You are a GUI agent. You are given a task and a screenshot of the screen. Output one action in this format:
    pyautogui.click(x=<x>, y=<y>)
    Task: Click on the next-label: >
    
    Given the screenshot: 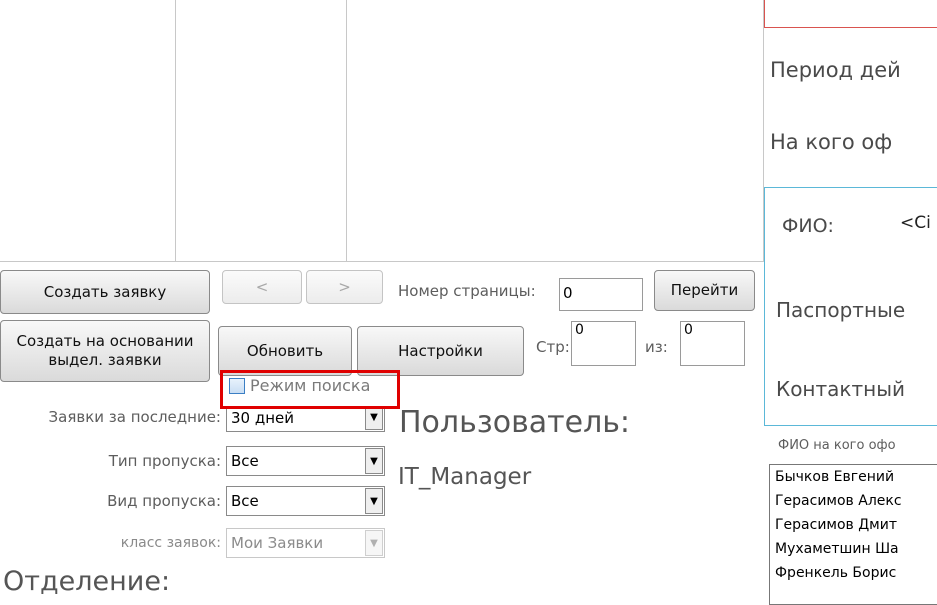 What is the action you would take?
    pyautogui.click(x=344, y=286)
    